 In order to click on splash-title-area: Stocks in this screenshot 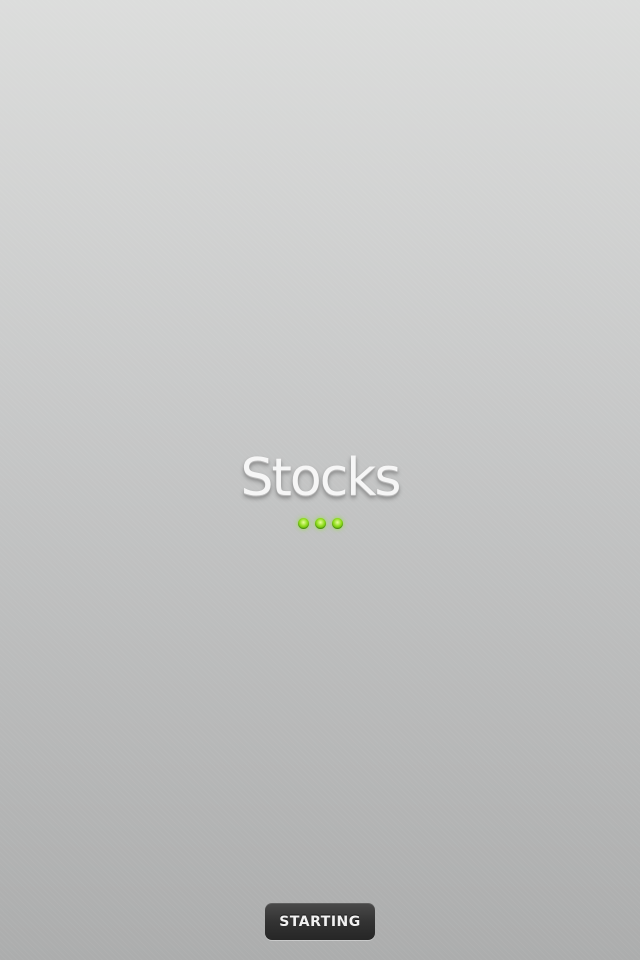, I will do `click(320, 478)`.